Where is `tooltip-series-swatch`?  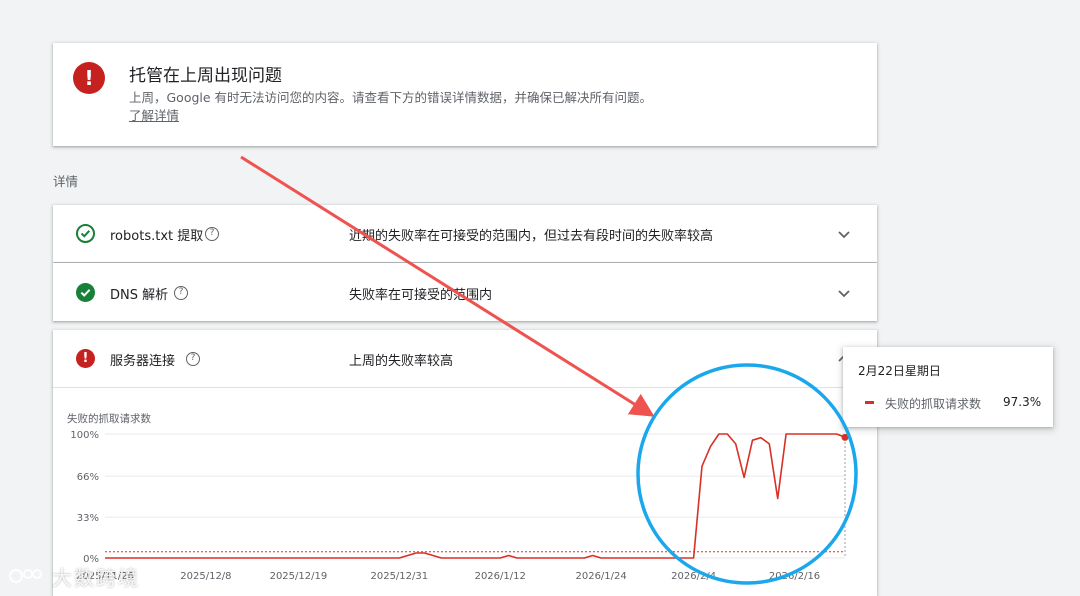
tooltip-series-swatch is located at coordinates (869, 402).